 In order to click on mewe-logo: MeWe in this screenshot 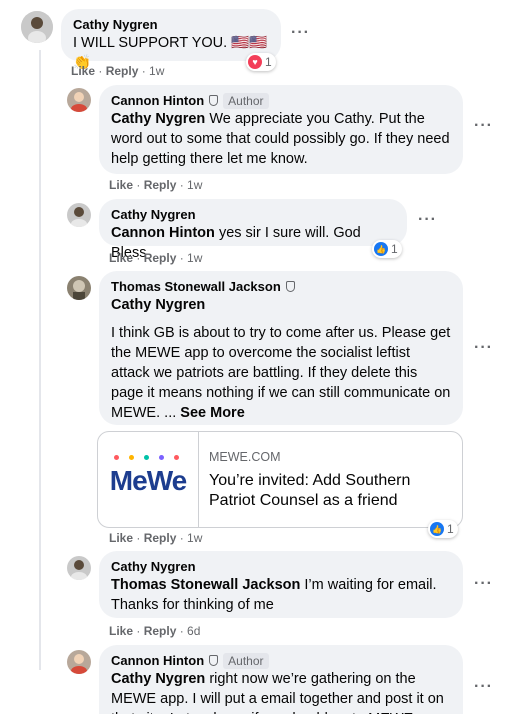, I will do `click(148, 480)`.